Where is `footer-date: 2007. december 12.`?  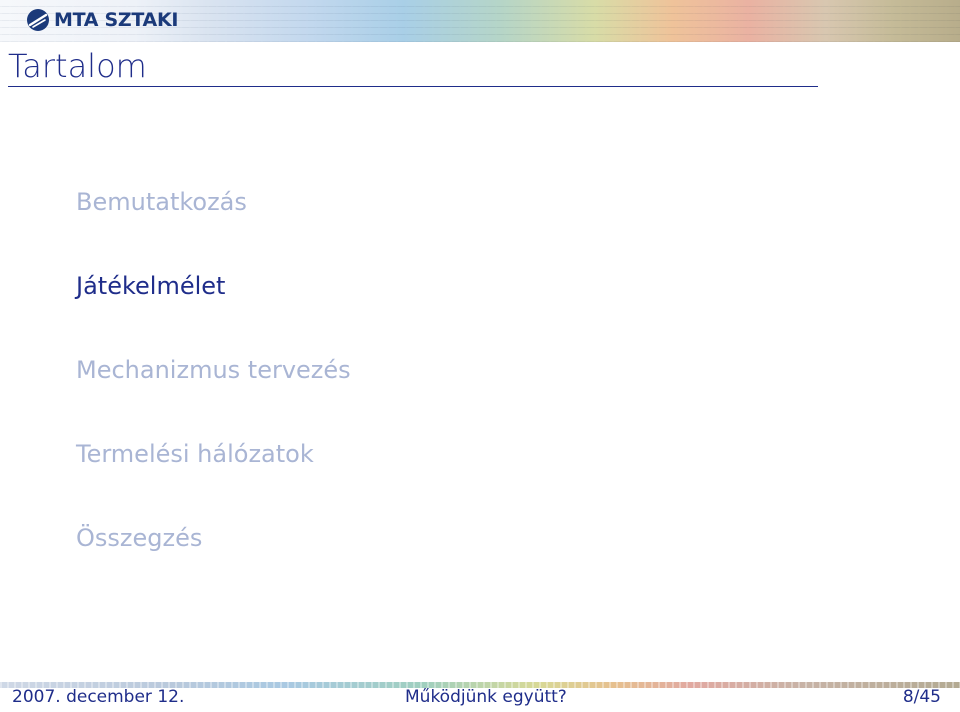
footer-date: 2007. december 12. is located at coordinates (98, 697).